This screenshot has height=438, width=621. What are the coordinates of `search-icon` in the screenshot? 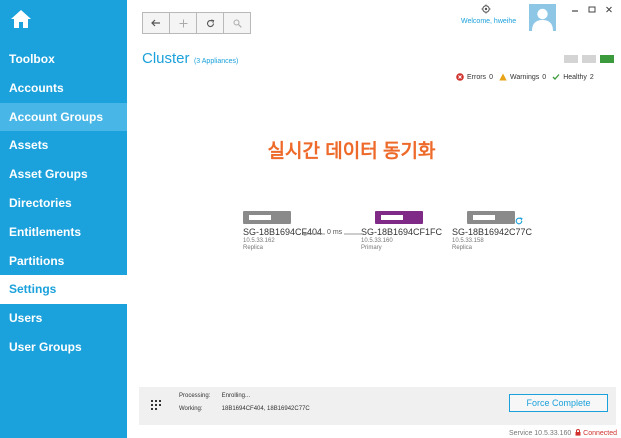 It's located at (237, 23).